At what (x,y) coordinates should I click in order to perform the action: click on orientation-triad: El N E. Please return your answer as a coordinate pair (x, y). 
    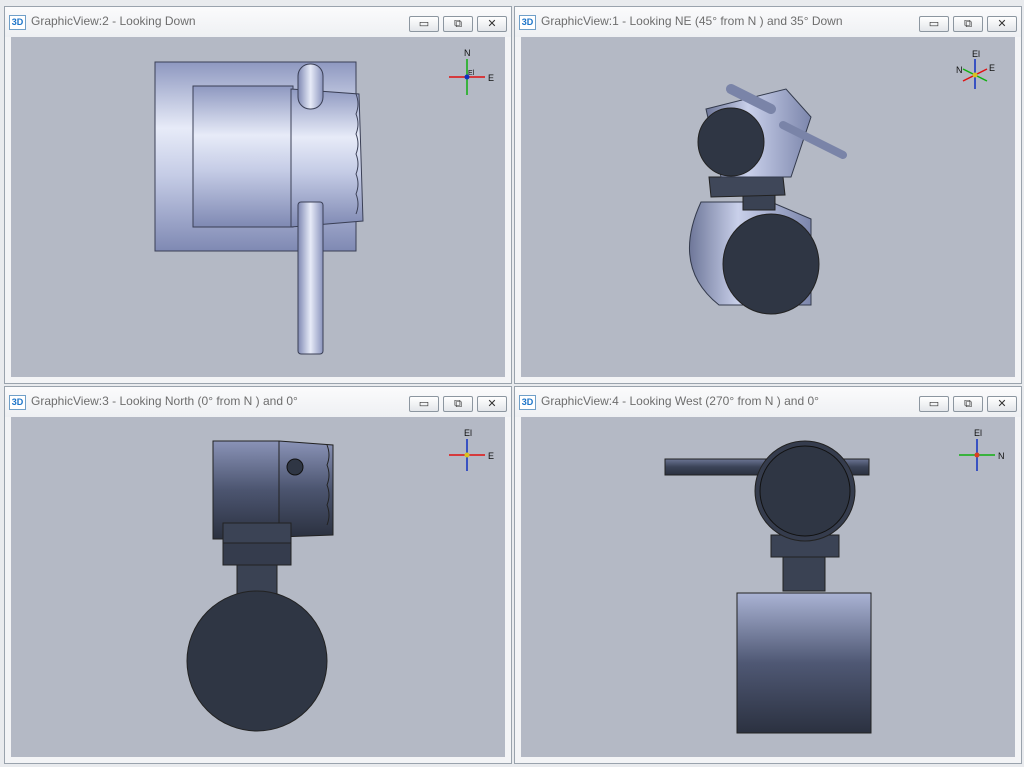
    Looking at the image, I should click on (975, 69).